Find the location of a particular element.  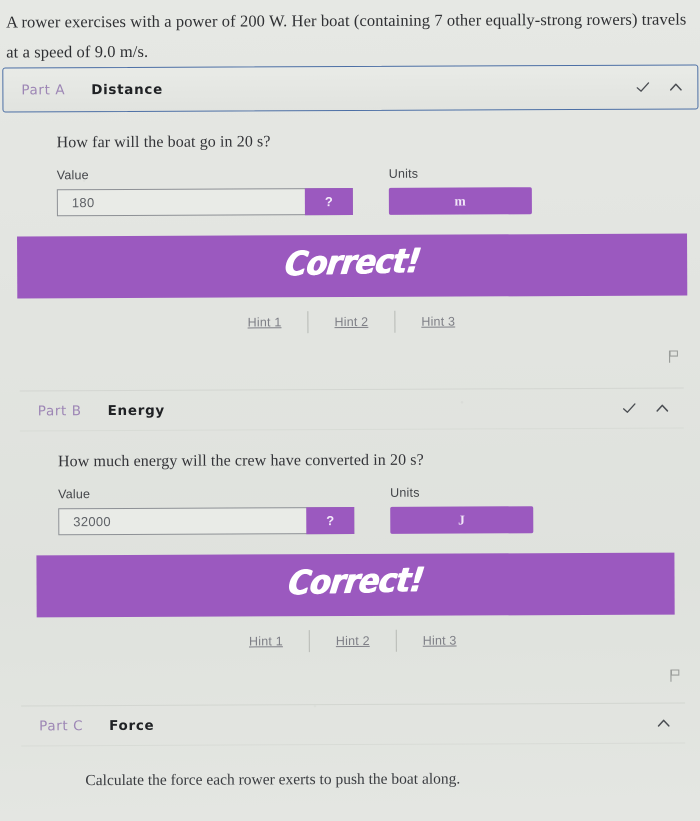

part-b-header-icons is located at coordinates (646, 408).